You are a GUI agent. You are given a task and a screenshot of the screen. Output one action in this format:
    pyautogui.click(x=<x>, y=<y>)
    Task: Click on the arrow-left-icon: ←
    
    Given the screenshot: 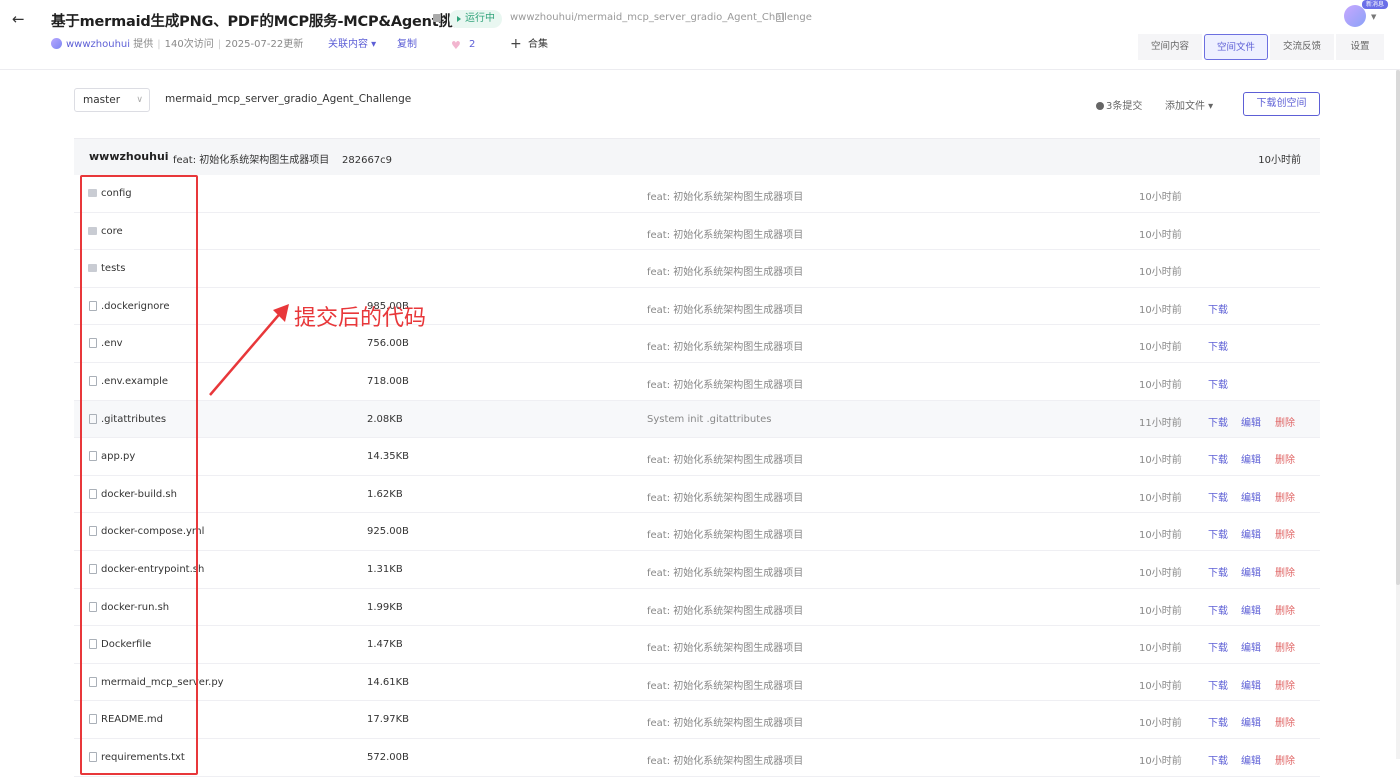 What is the action you would take?
    pyautogui.click(x=20, y=19)
    